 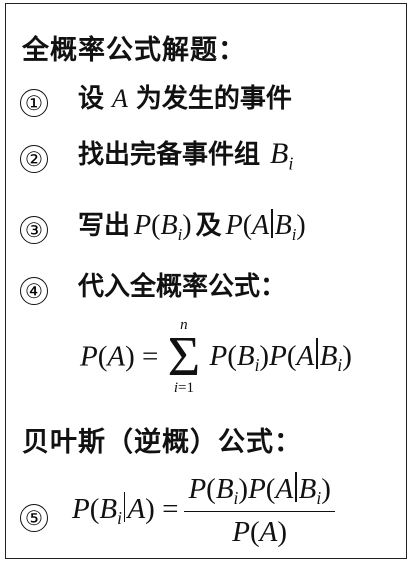 I want to click on heading-total-probability: 全概率公式解题：, so click(x=134, y=50).